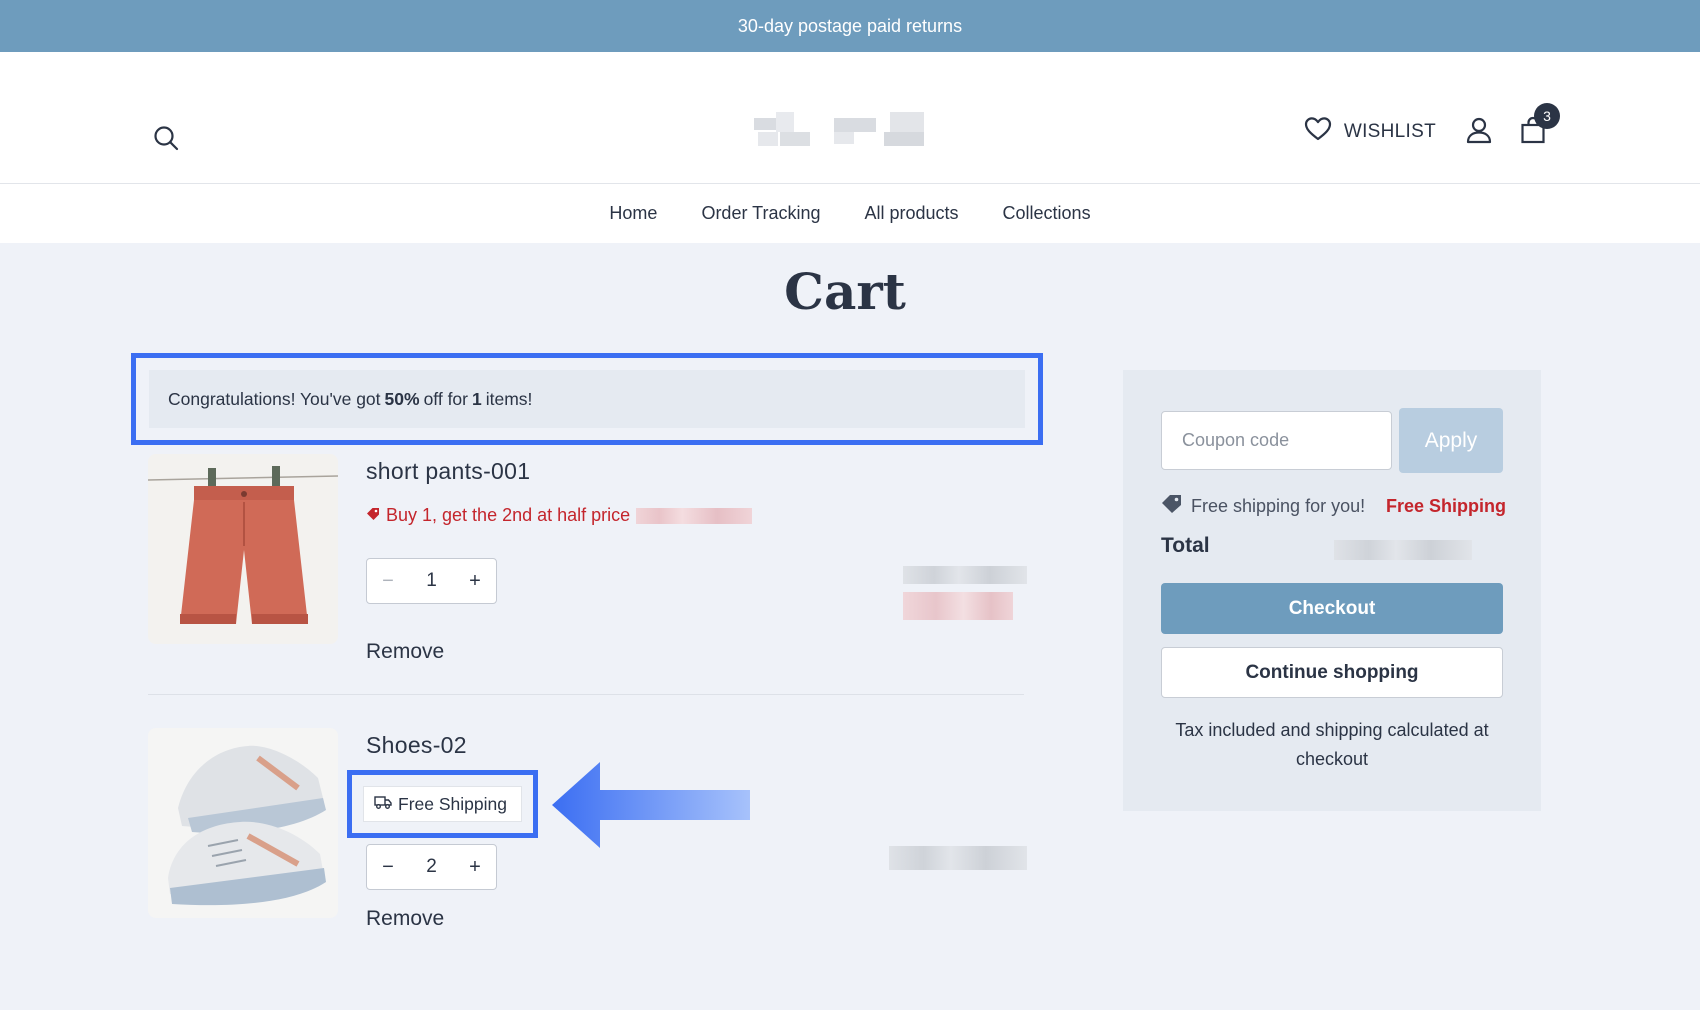 The image size is (1700, 1010). What do you see at coordinates (911, 213) in the screenshot?
I see `nav-item-all-products: All products` at bounding box center [911, 213].